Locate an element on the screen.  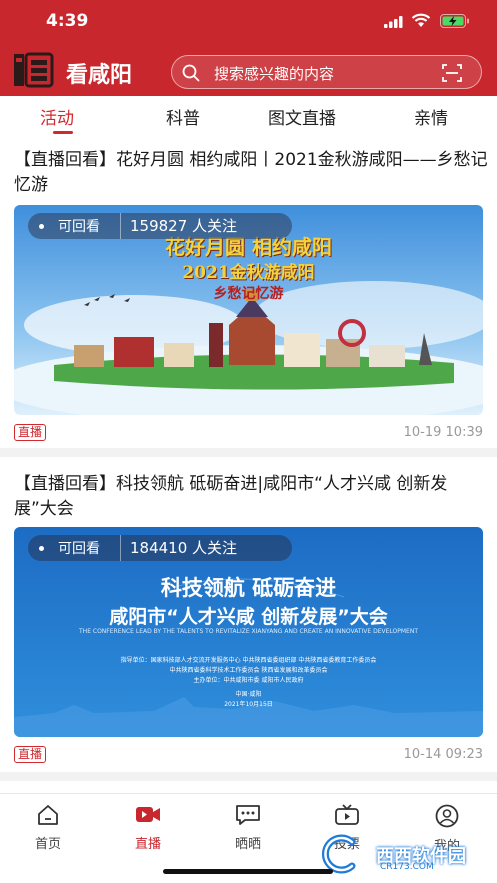
site-watermark: 西西软件园 CR173.COM is located at coordinates (403, 854).